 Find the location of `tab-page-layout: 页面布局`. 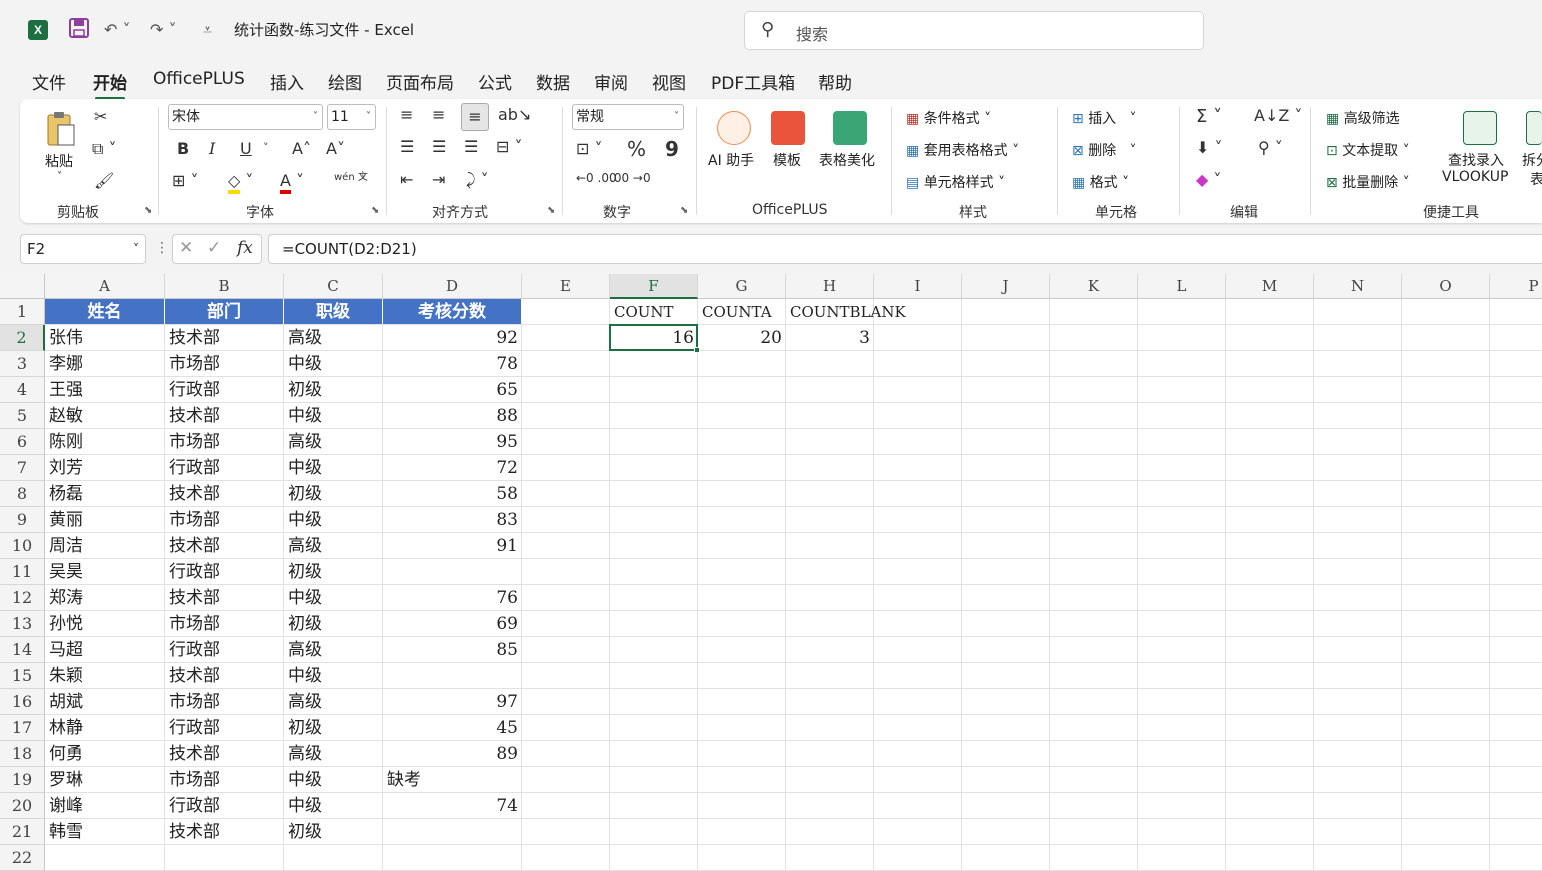

tab-page-layout: 页面布局 is located at coordinates (420, 81).